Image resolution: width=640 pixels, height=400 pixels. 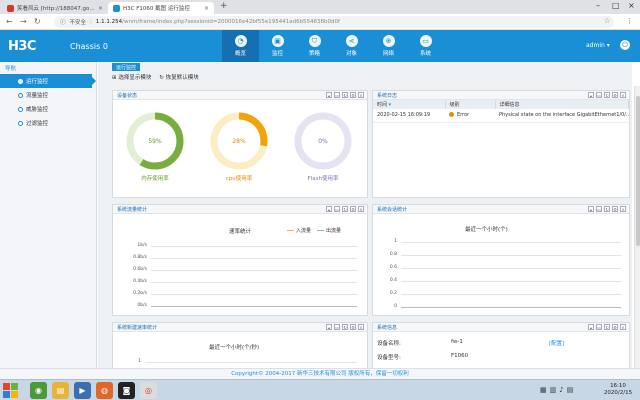 I want to click on gauge-label: cpu使用率, so click(x=239, y=179).